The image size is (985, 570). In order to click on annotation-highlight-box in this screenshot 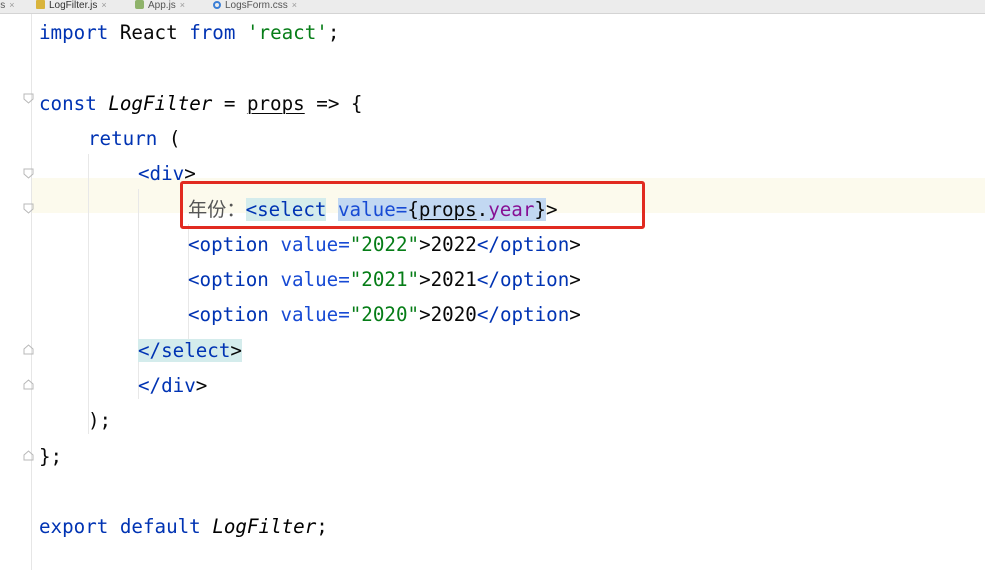, I will do `click(412, 205)`.